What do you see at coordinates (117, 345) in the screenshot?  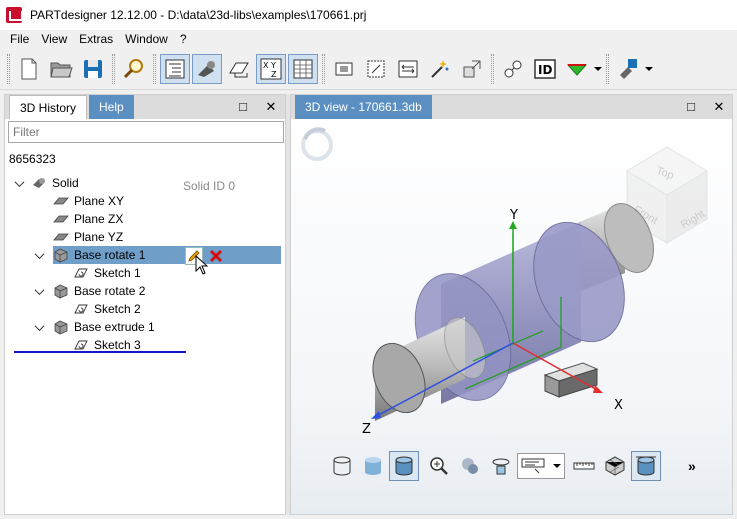 I see `tree-item-label: Sketch 3` at bounding box center [117, 345].